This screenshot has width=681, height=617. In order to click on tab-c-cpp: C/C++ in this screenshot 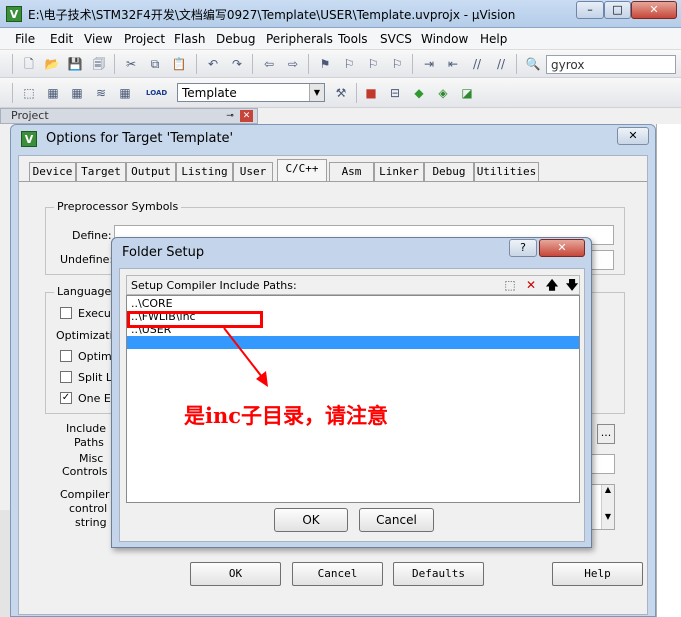, I will do `click(302, 170)`.